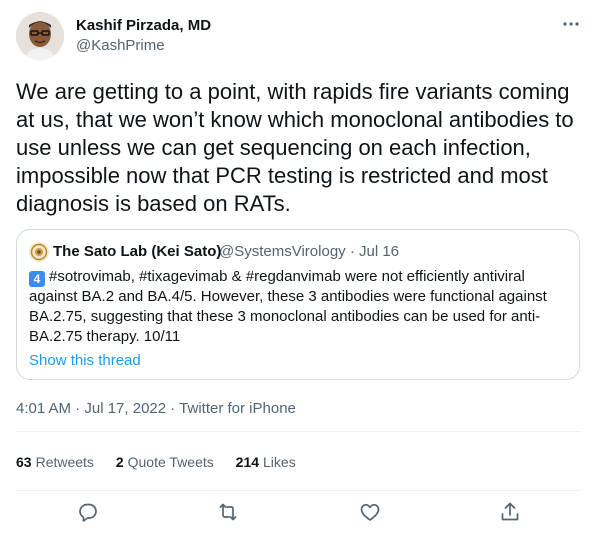 The image size is (598, 536). I want to click on engagement-stats: 63 Retweets 2 Quote Tweets 214 Likes, so click(165, 462).